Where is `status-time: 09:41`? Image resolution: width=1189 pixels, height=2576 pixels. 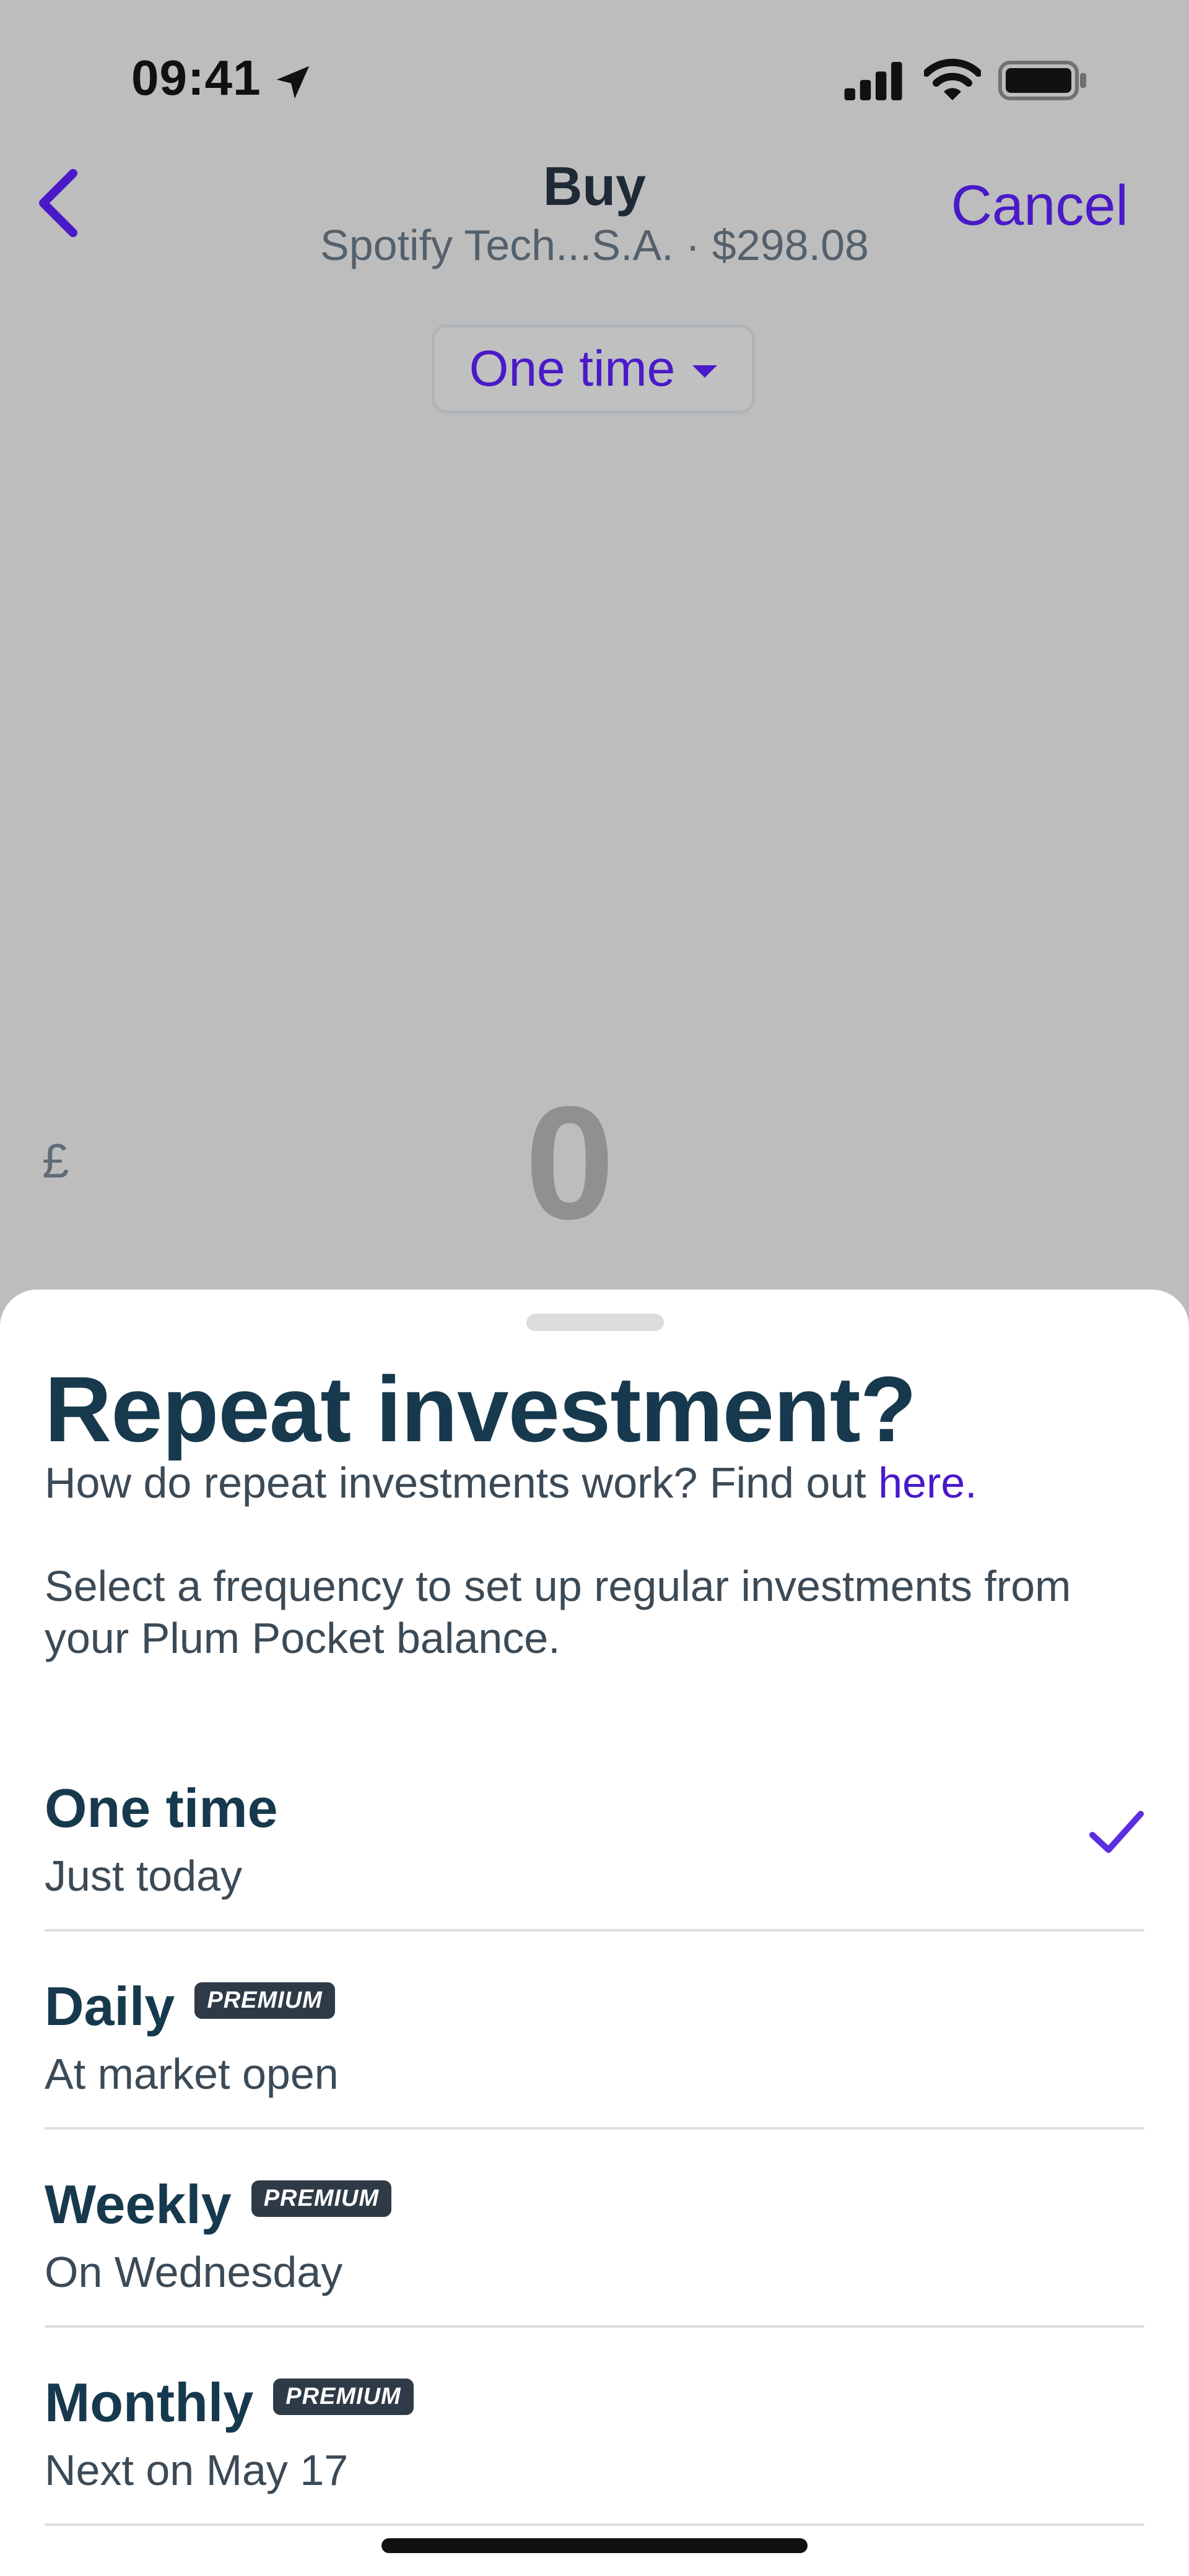 status-time: 09:41 is located at coordinates (196, 77).